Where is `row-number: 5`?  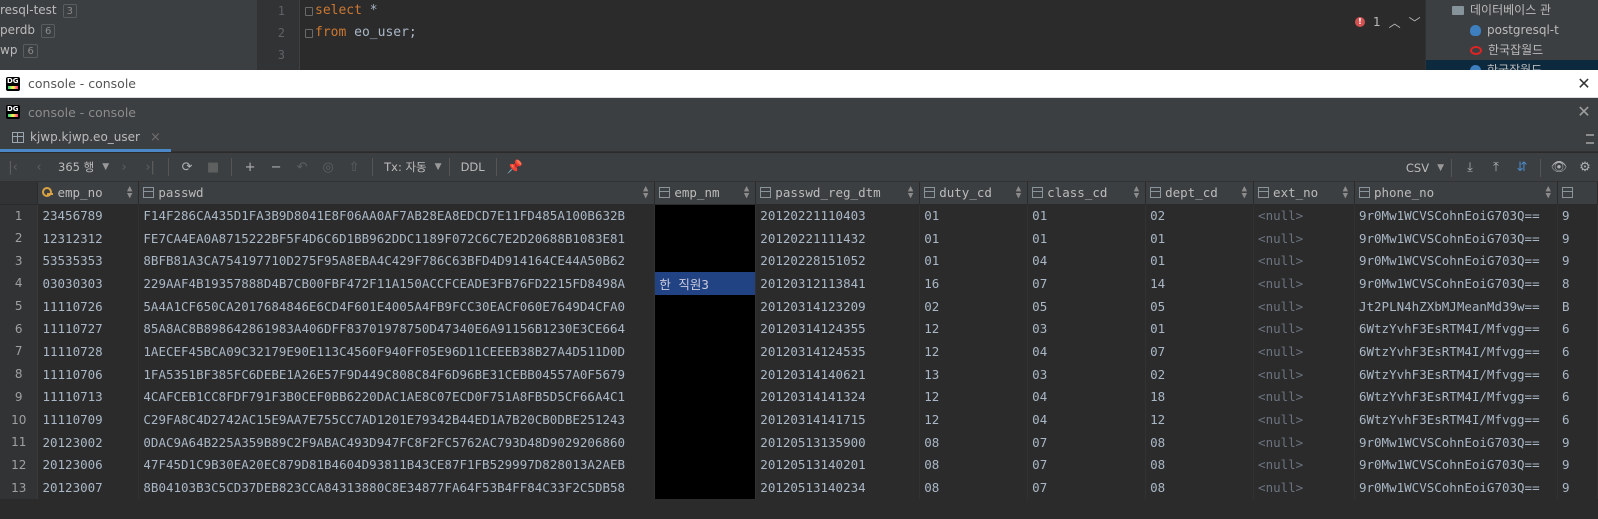 row-number: 5 is located at coordinates (19, 306).